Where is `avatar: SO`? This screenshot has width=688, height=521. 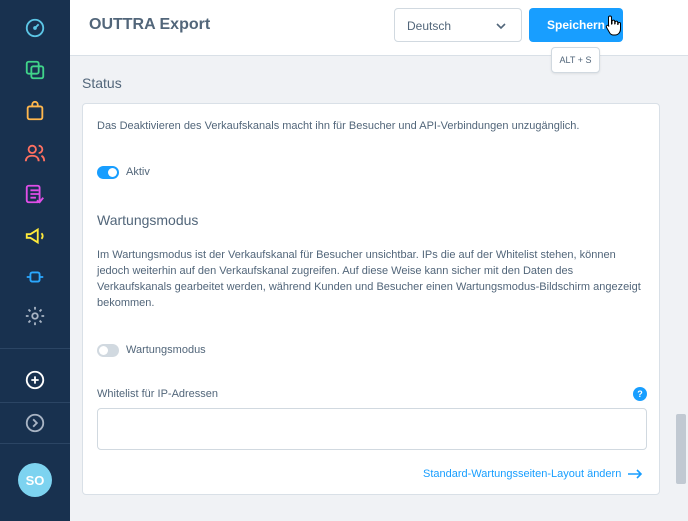 avatar: SO is located at coordinates (35, 480).